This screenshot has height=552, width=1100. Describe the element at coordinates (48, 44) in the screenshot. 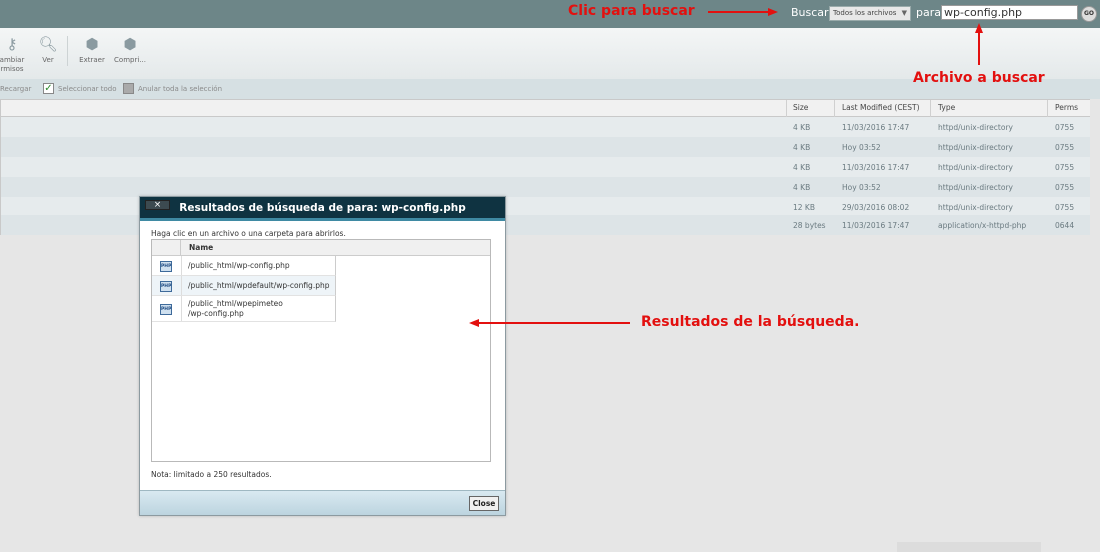

I see `magnifier-icon: 🔍︎` at that location.